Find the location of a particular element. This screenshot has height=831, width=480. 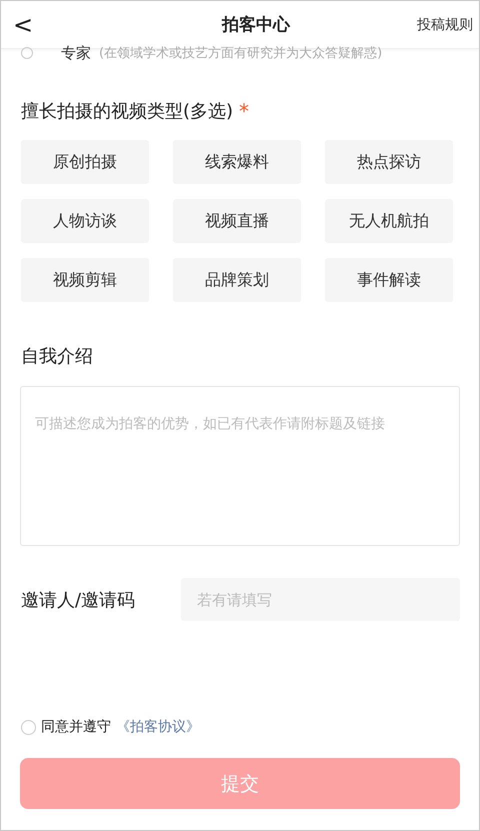

type-chip: 线索爆料 is located at coordinates (237, 162).